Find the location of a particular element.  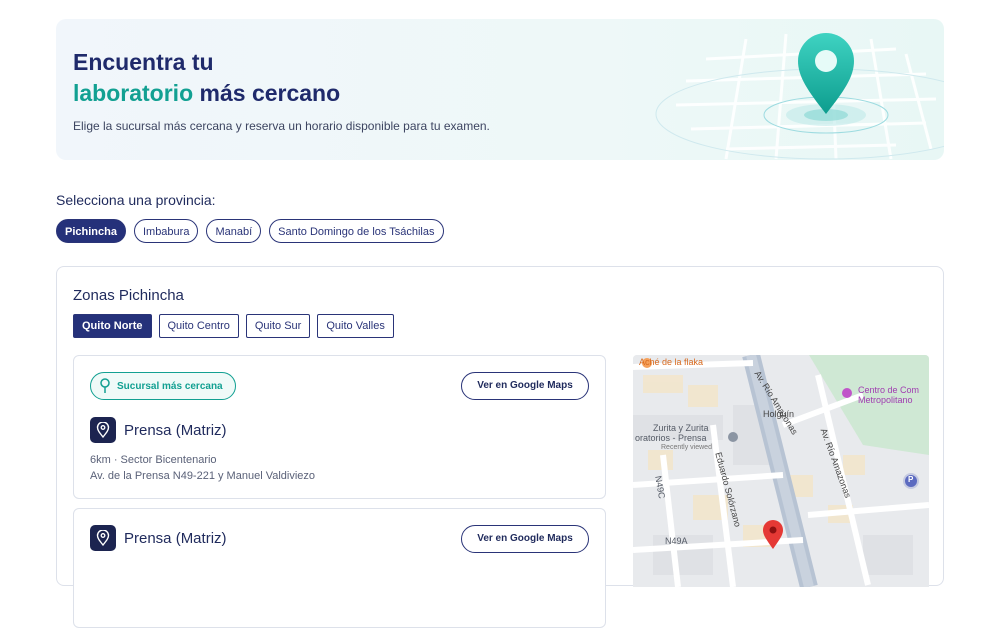

map-label-parking: P is located at coordinates (911, 479).